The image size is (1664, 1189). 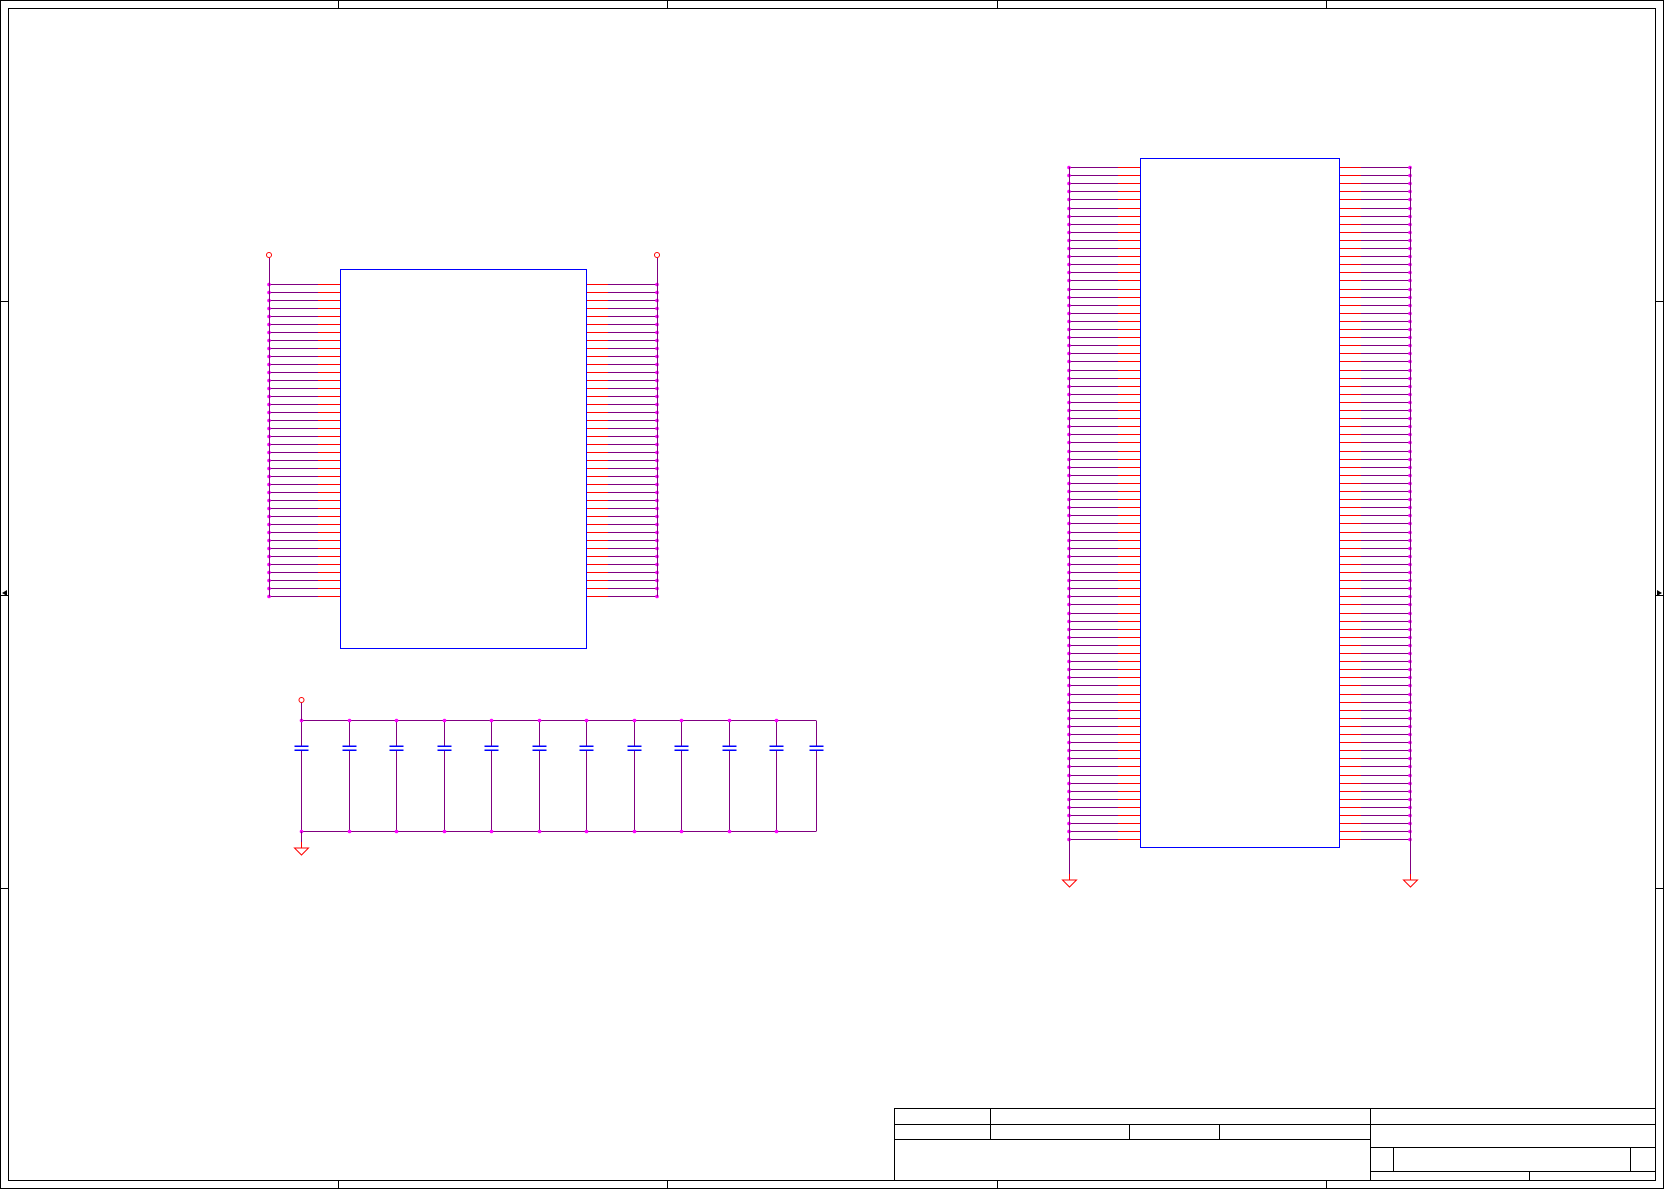 I want to click on title-block-frame, so click(x=1275, y=1144).